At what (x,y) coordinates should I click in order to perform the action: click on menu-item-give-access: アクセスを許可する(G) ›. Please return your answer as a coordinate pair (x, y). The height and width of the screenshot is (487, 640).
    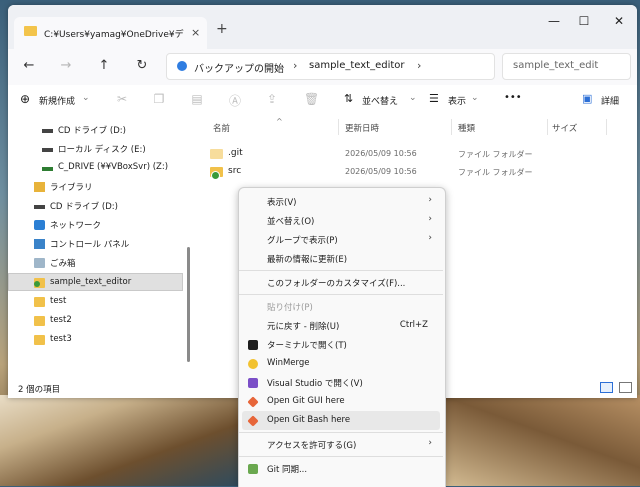
    Looking at the image, I should click on (341, 444).